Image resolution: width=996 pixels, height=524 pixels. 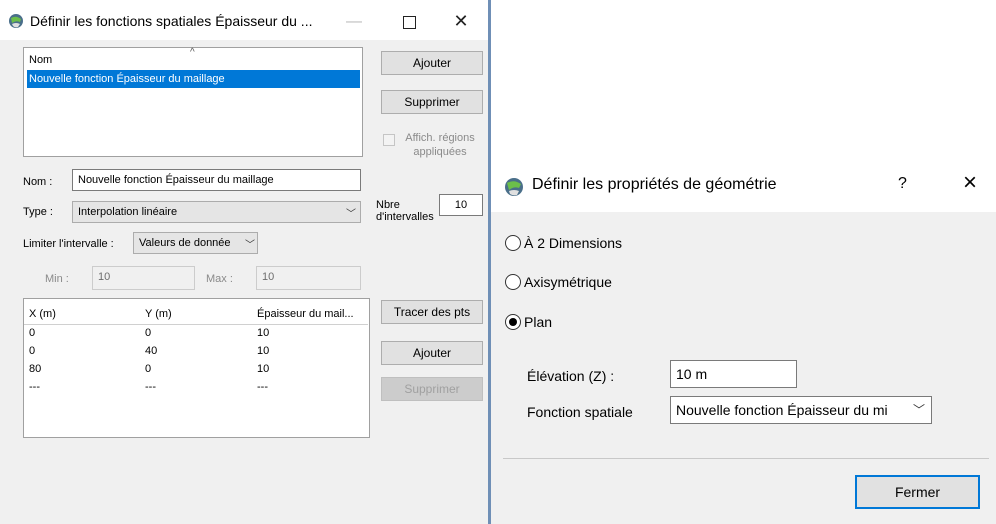 What do you see at coordinates (513, 243) in the screenshot?
I see `radio-2d` at bounding box center [513, 243].